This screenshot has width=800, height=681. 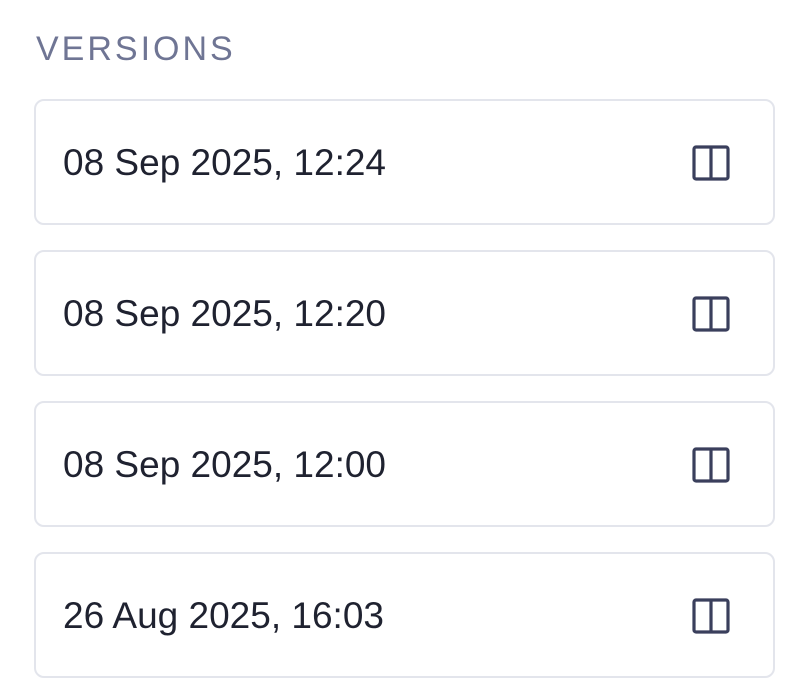 I want to click on version-date: 08 Sep 2025, 12:24, so click(x=225, y=162).